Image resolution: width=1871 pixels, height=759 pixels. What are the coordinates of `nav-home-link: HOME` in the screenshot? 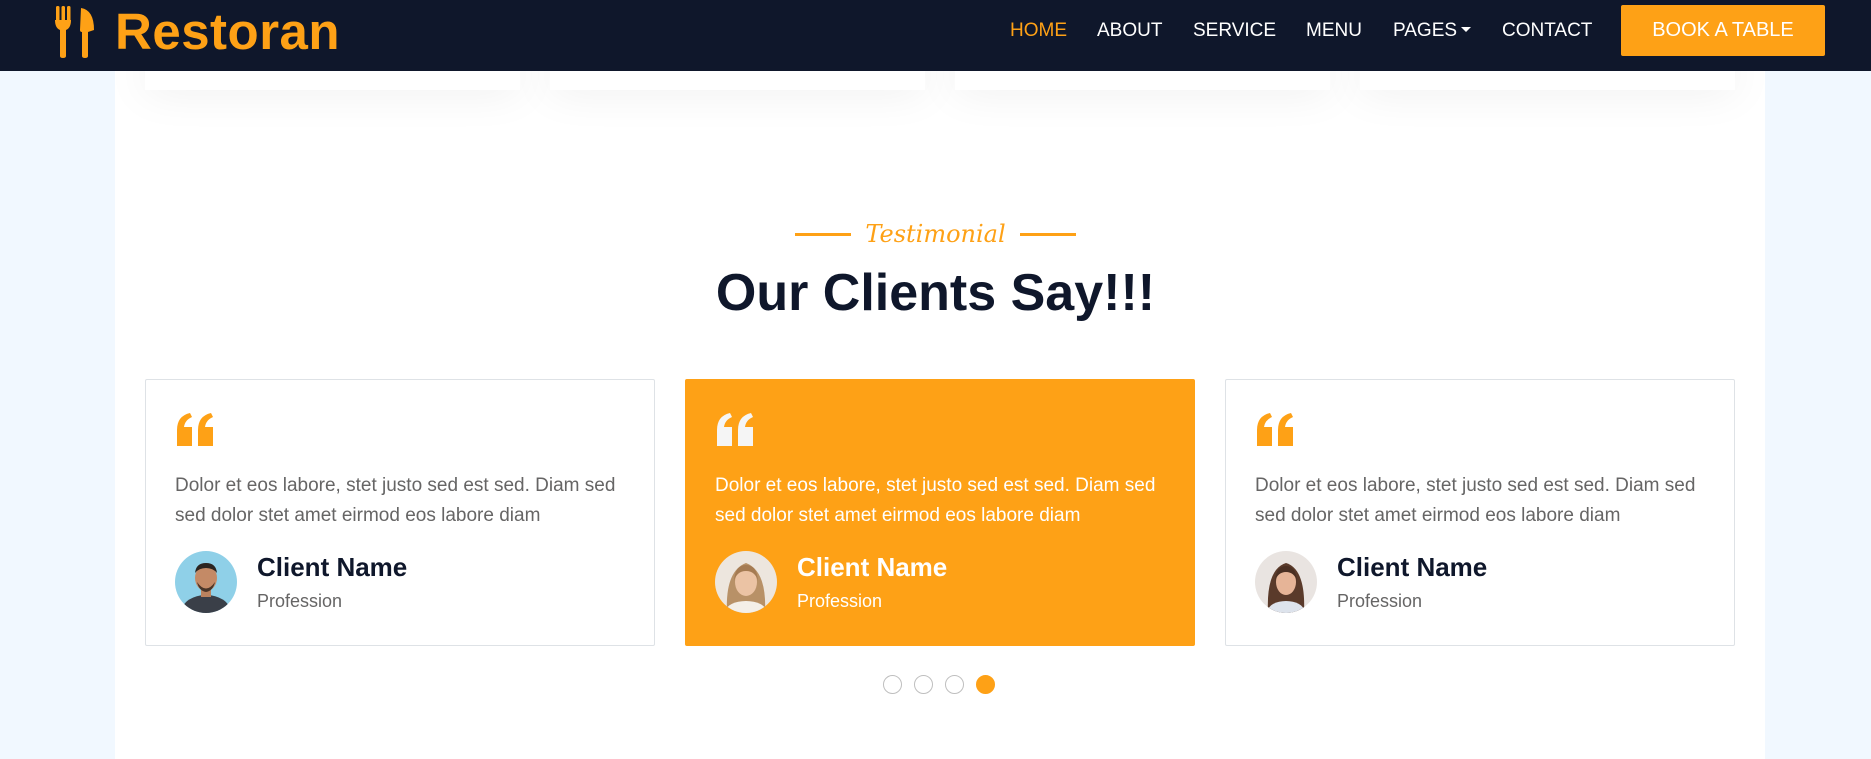 It's located at (1038, 31).